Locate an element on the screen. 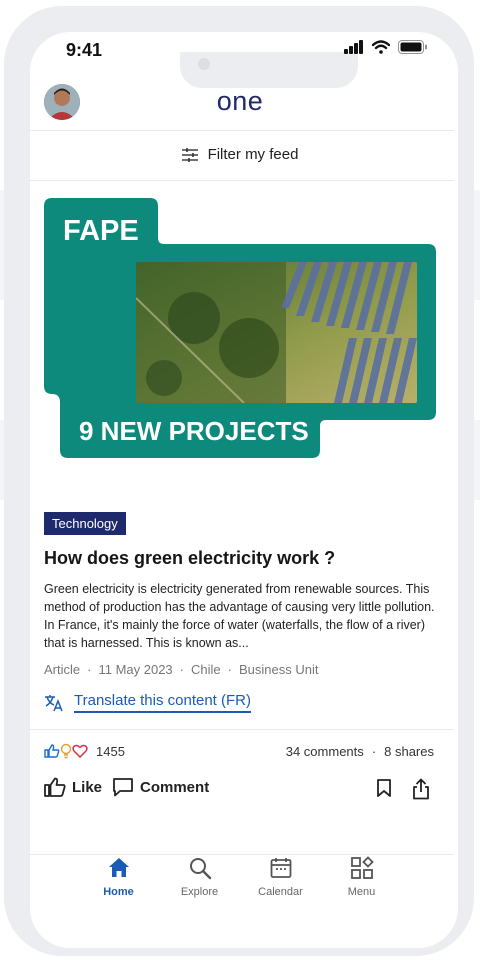 The width and height of the screenshot is (480, 966). shares-count: 8 shares is located at coordinates (409, 751).